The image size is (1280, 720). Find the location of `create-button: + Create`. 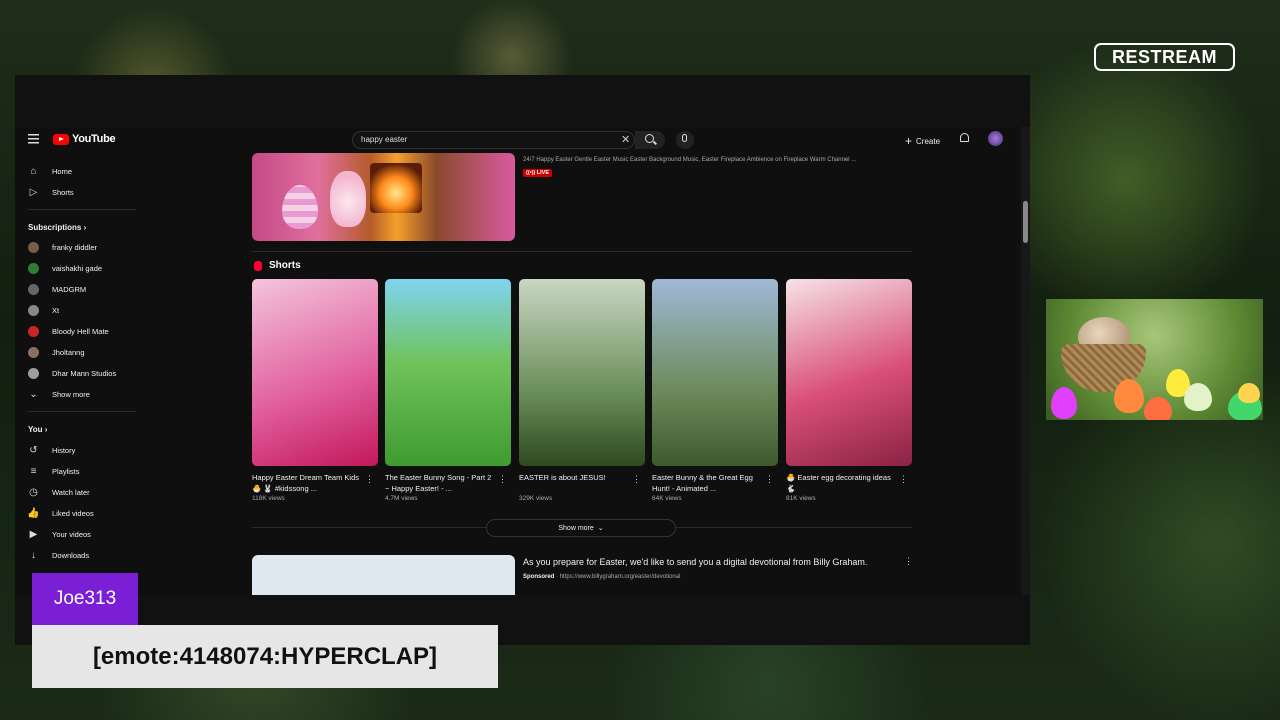

create-button: + Create is located at coordinates (922, 141).